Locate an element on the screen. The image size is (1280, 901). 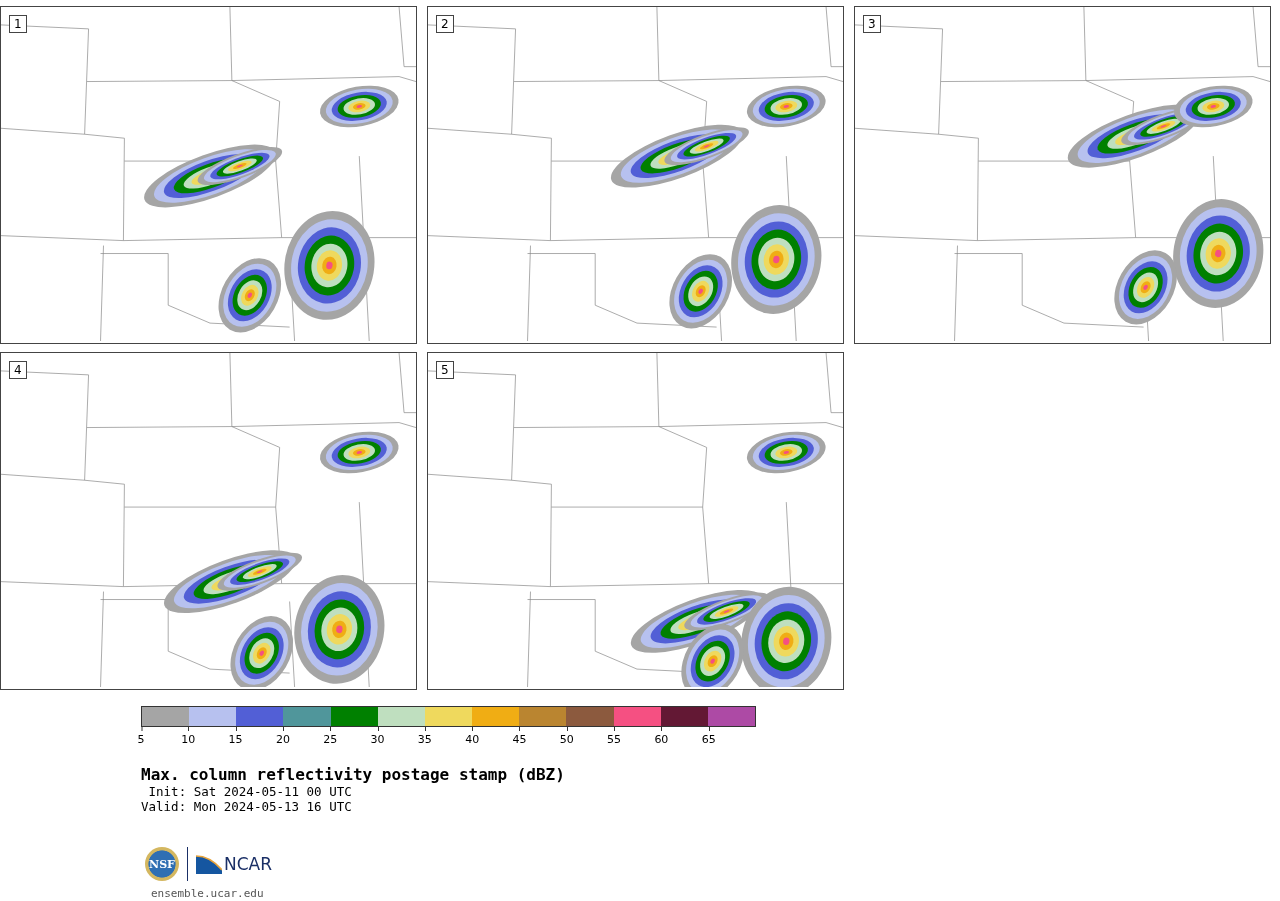
scale-tick-label: 60 is located at coordinates (661, 736).